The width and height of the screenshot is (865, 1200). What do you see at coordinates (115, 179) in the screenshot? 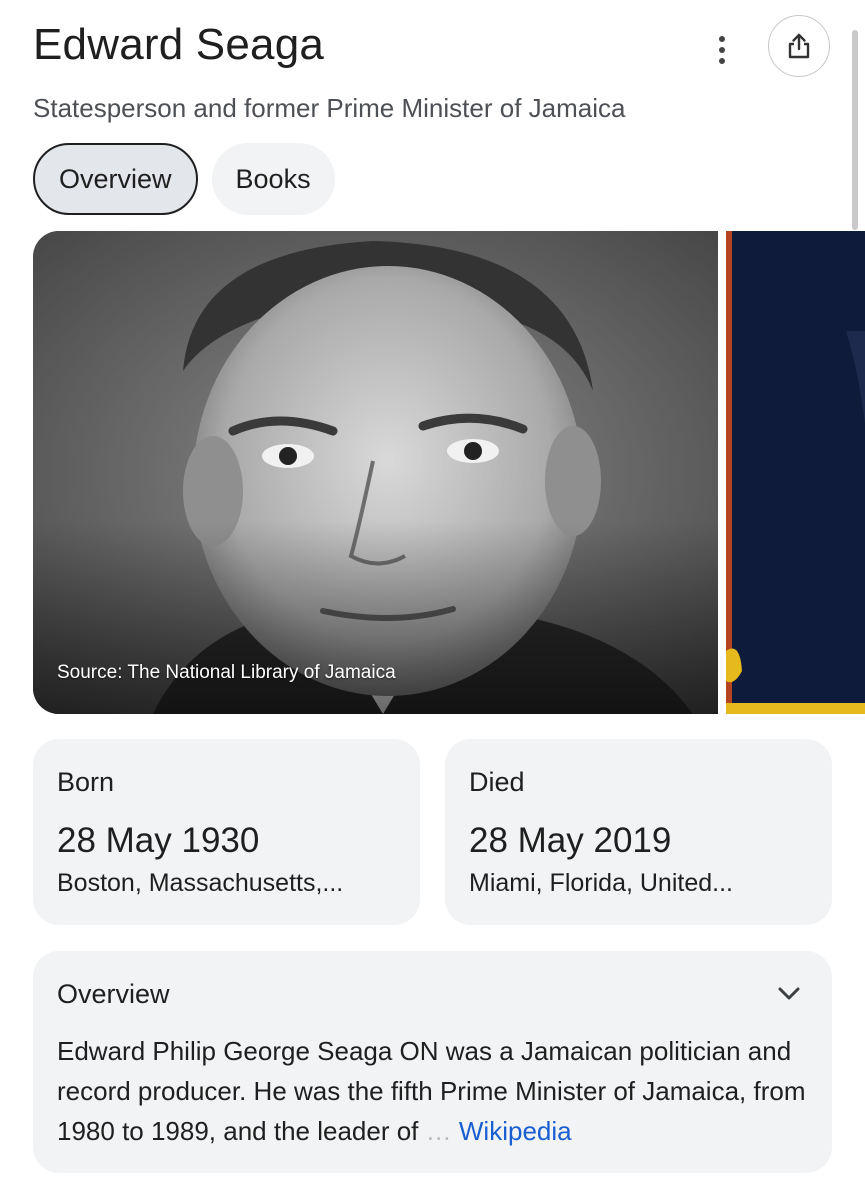
I see `tab-overview: Overview` at bounding box center [115, 179].